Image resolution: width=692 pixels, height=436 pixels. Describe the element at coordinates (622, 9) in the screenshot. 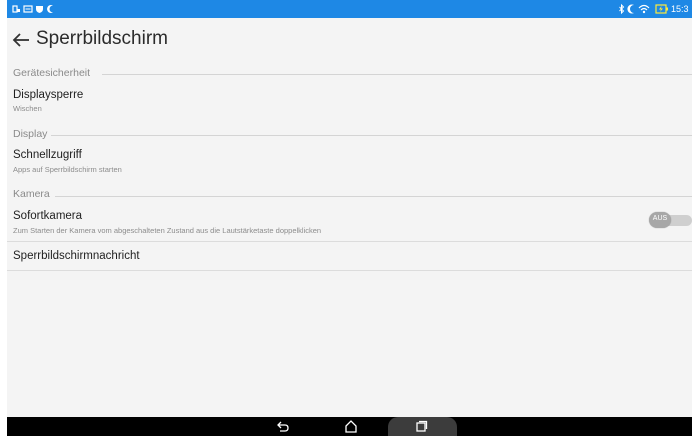

I see `bluetooth-icon` at that location.